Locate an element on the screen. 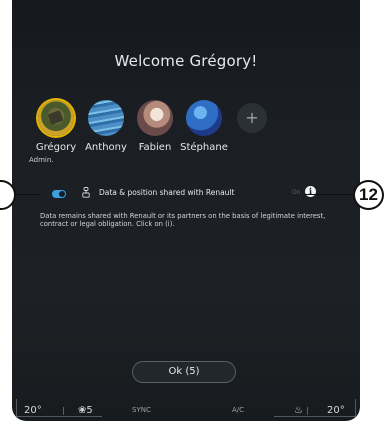 This screenshot has width=385, height=421. seat-heat-icon: ♨ | is located at coordinates (301, 410).